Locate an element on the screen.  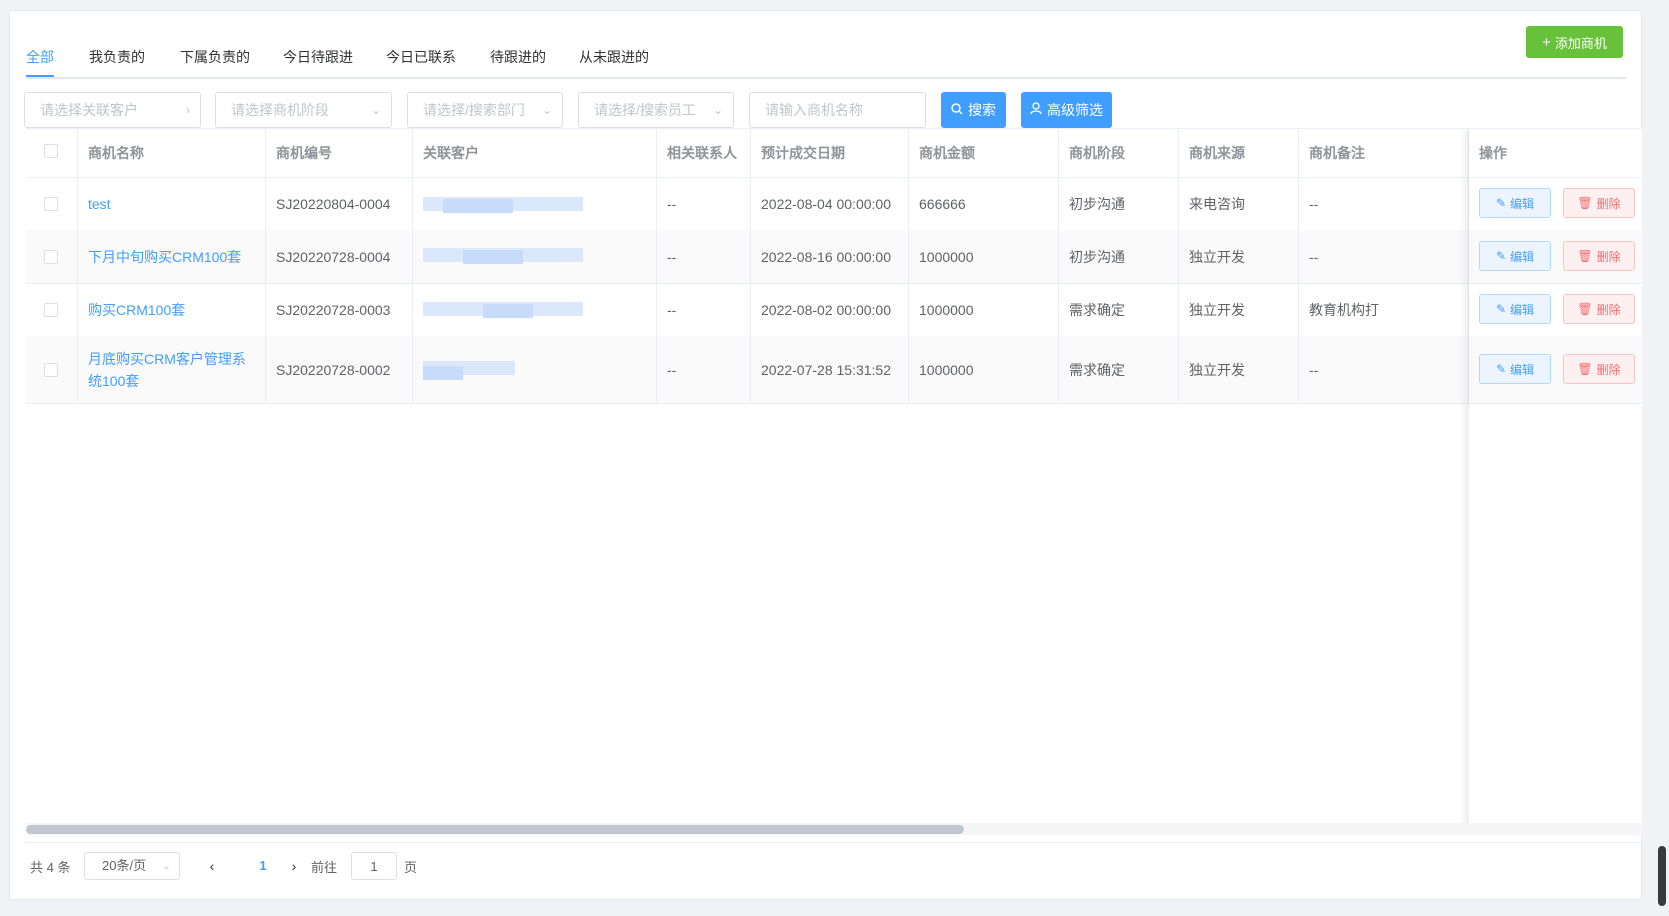
user-icon is located at coordinates (1036, 110).